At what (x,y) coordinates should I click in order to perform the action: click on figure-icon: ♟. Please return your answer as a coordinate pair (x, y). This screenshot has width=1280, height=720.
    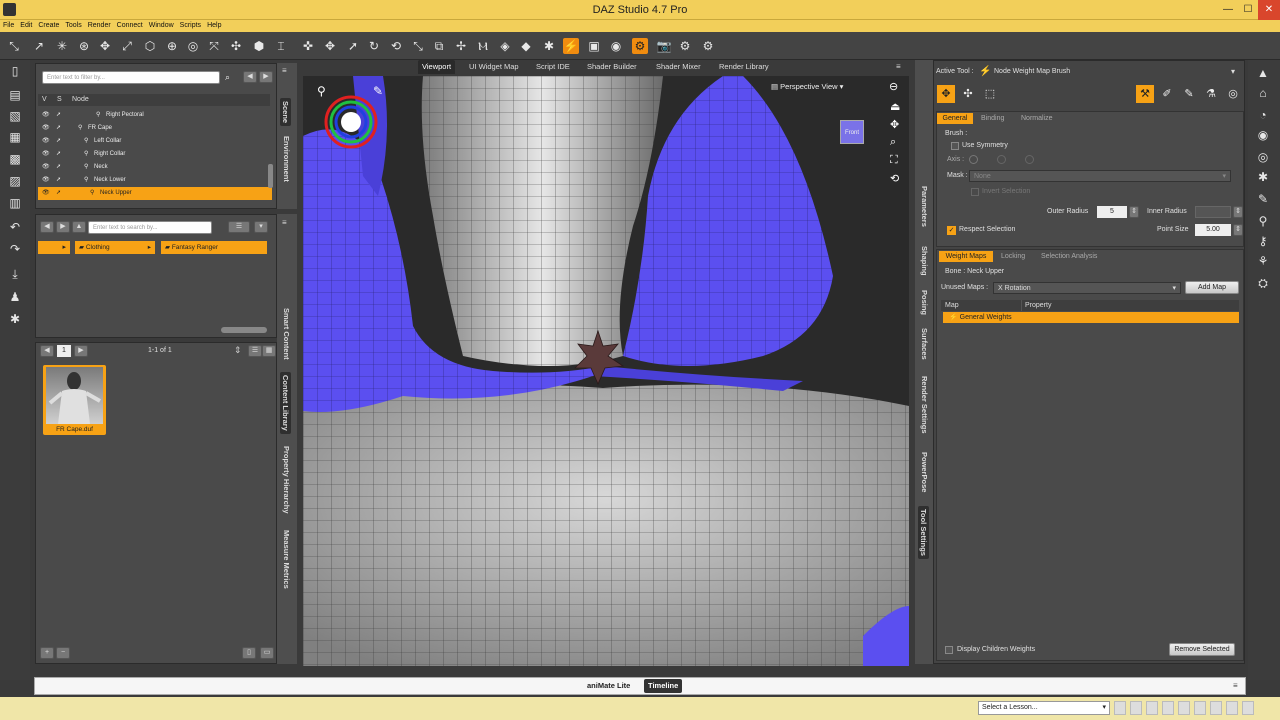
    Looking at the image, I should click on (15, 297).